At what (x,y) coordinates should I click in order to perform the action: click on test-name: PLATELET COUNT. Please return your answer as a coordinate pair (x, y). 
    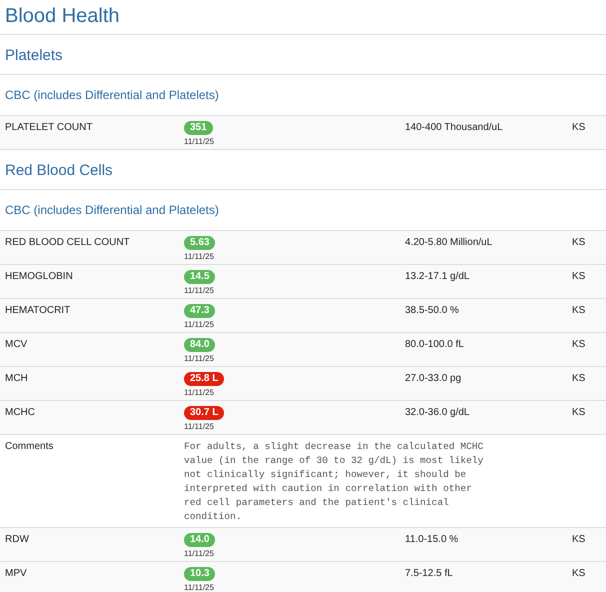
    Looking at the image, I should click on (49, 128).